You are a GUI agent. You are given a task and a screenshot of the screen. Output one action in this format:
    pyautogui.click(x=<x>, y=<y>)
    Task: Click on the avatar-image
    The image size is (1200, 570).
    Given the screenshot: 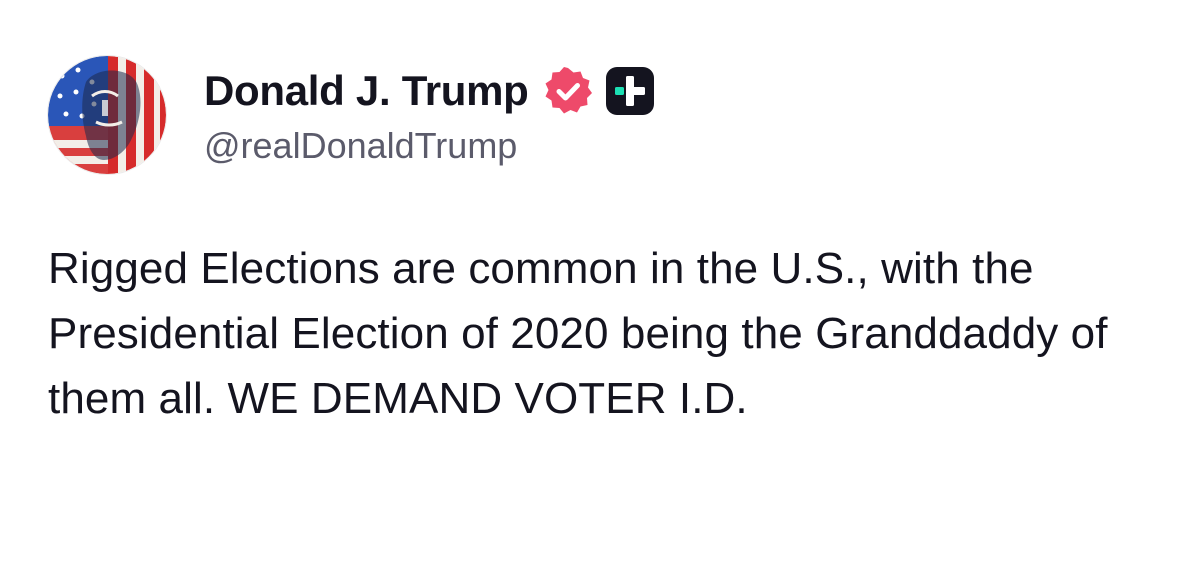 What is the action you would take?
    pyautogui.click(x=107, y=115)
    